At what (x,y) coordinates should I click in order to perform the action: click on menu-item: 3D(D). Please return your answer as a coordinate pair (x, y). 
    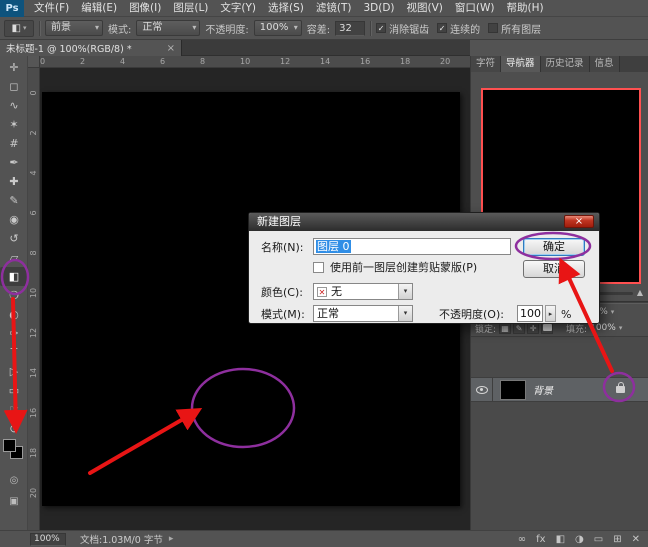
    Looking at the image, I should click on (378, 8).